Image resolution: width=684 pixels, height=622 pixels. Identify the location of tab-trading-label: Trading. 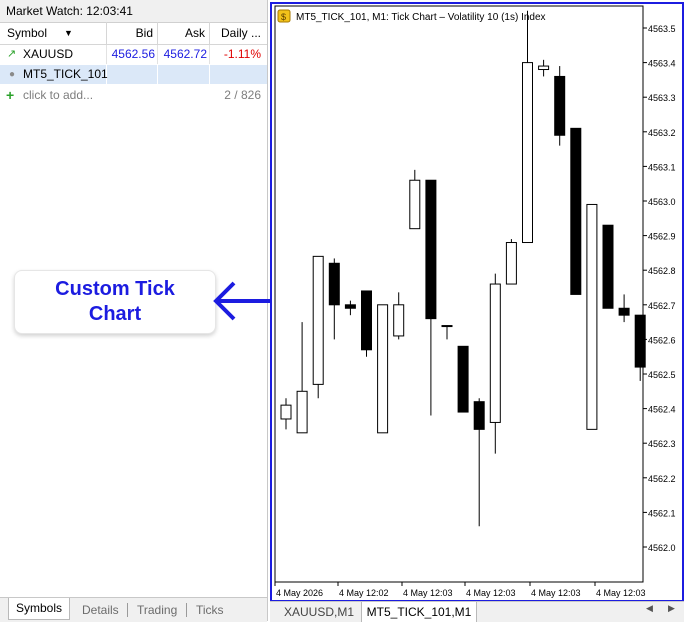
(157, 610).